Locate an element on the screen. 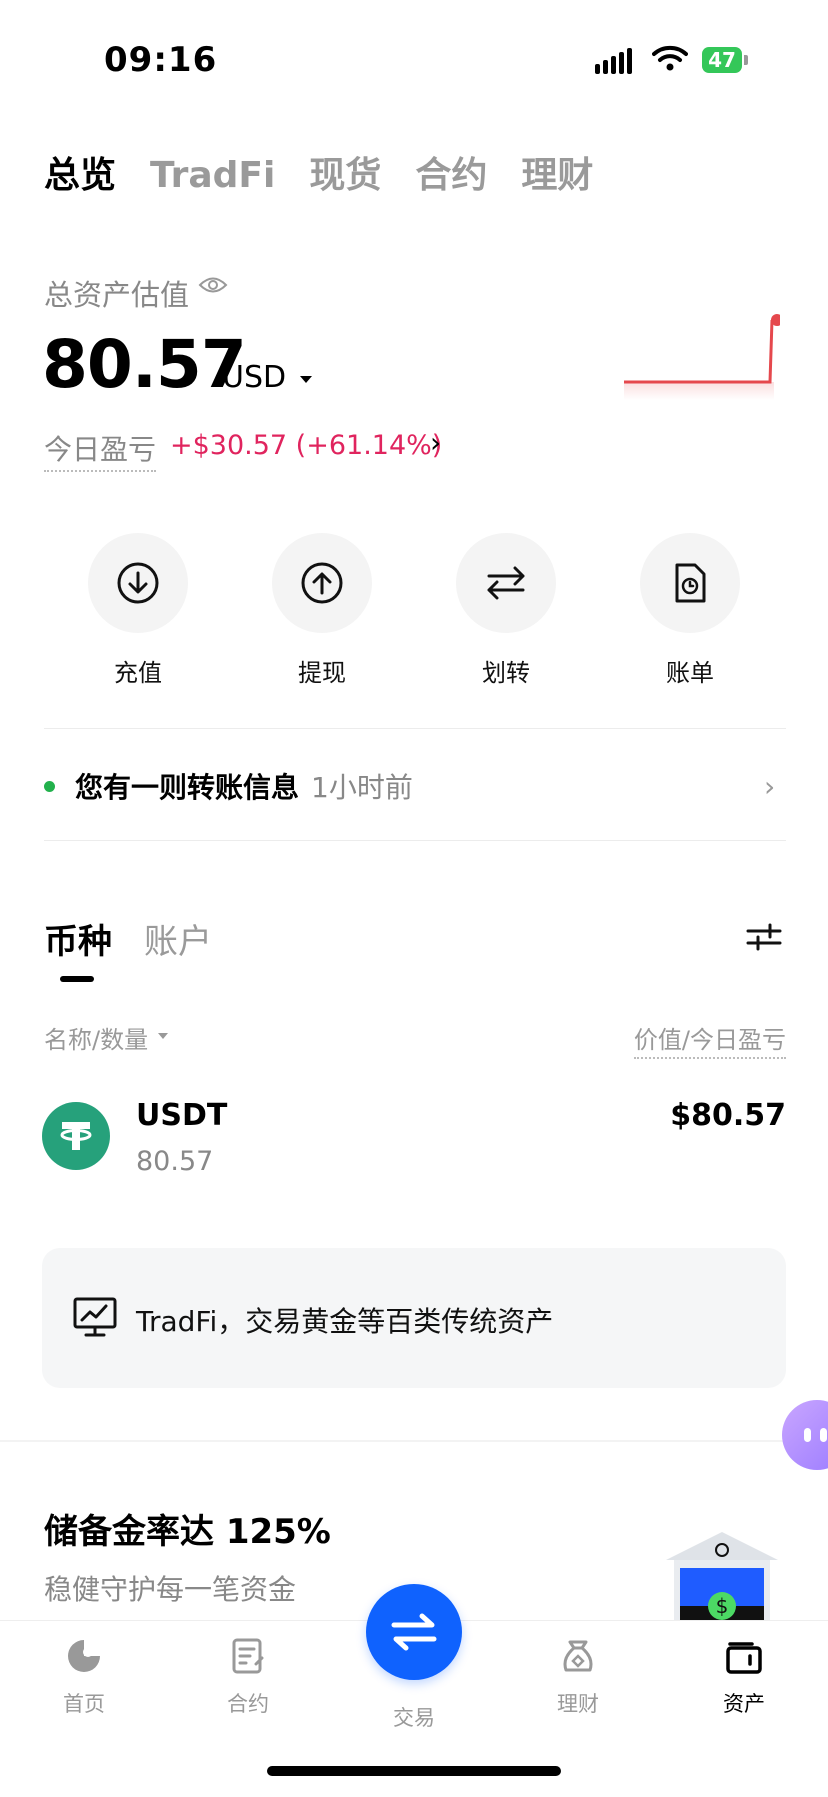  withdraw-icon is located at coordinates (322, 583).